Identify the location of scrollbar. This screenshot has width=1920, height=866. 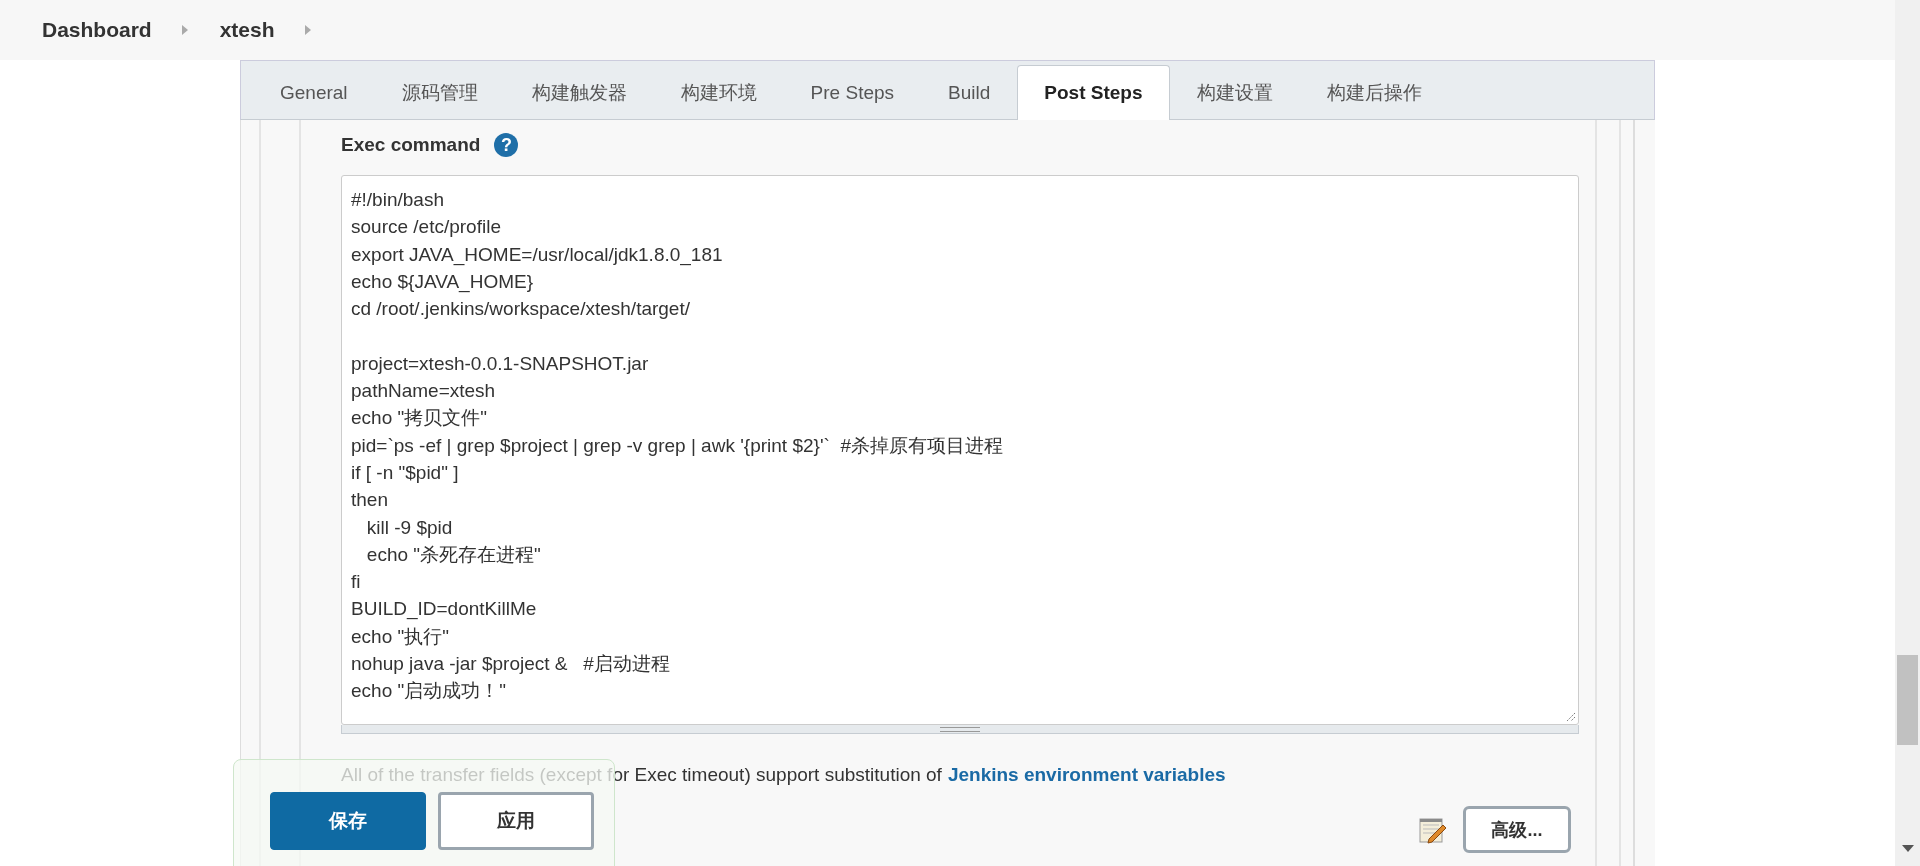
(1907, 433).